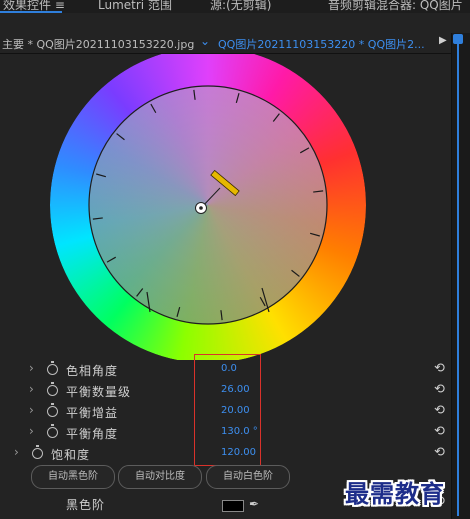 Image resolution: width=470 pixels, height=519 pixels. Describe the element at coordinates (92, 371) in the screenshot. I see `hue-angle-label: 色相角度` at that location.